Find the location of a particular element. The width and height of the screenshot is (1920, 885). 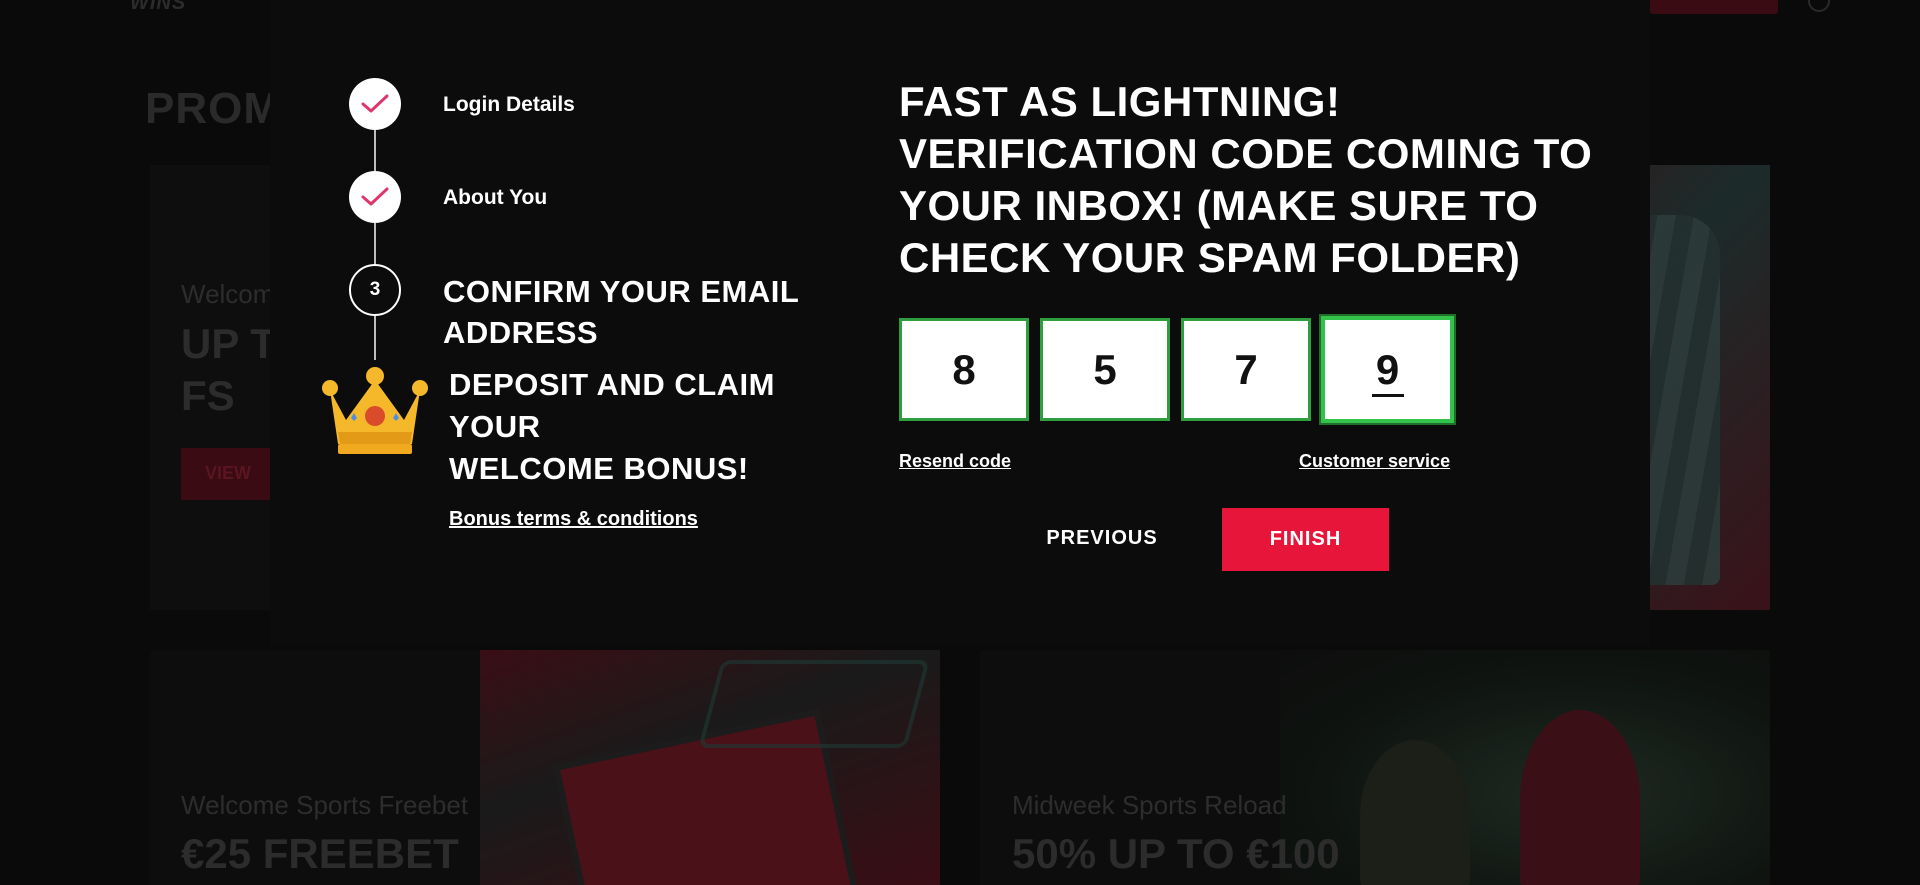

bonus-heading-line: YOUR is located at coordinates (495, 426).